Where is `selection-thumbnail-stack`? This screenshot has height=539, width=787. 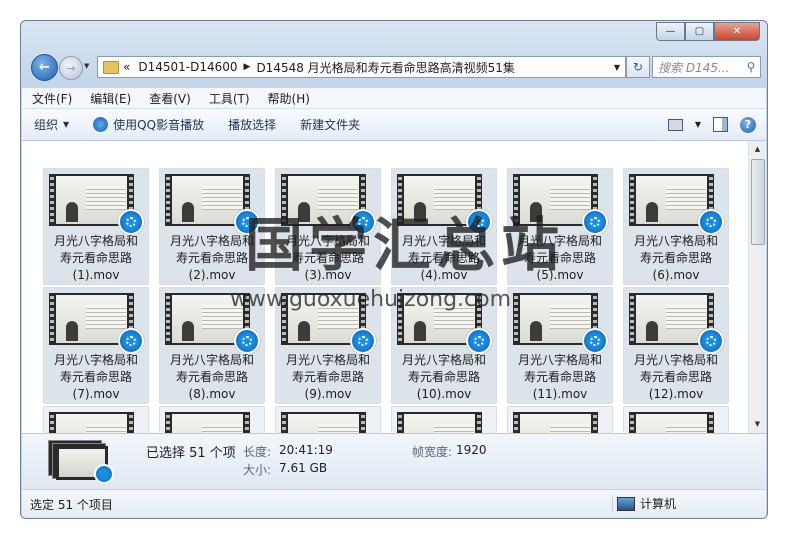
selection-thumbnail-stack is located at coordinates (83, 462).